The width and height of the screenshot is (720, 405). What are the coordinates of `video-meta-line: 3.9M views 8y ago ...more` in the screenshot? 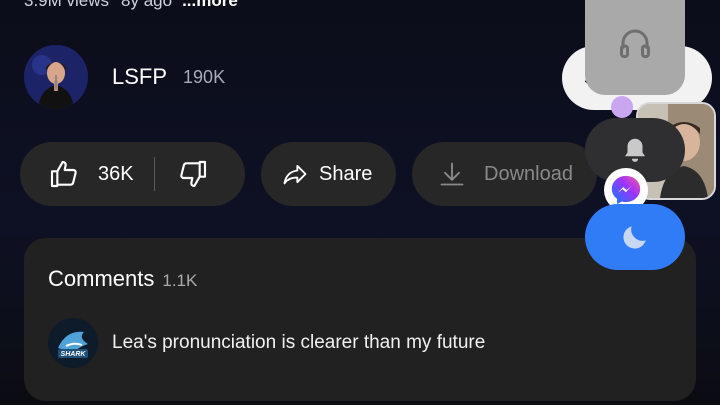 It's located at (131, 5).